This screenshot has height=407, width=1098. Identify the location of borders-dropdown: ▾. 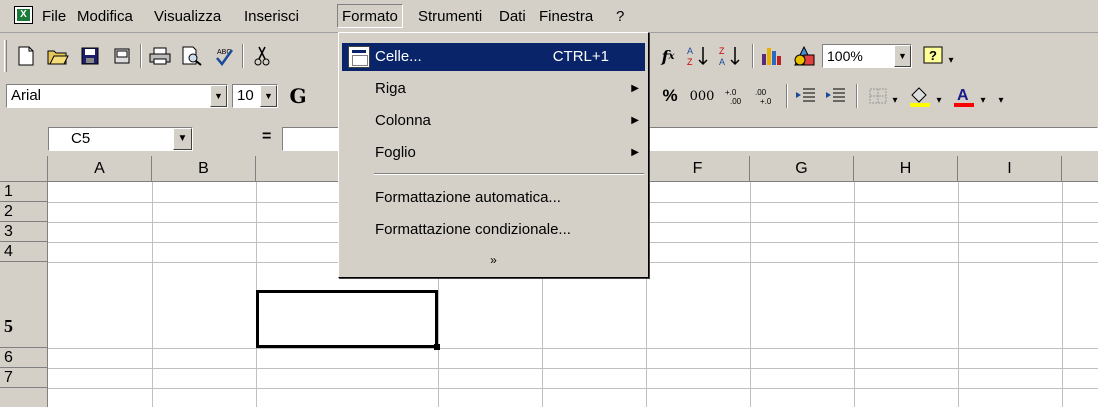
(895, 100).